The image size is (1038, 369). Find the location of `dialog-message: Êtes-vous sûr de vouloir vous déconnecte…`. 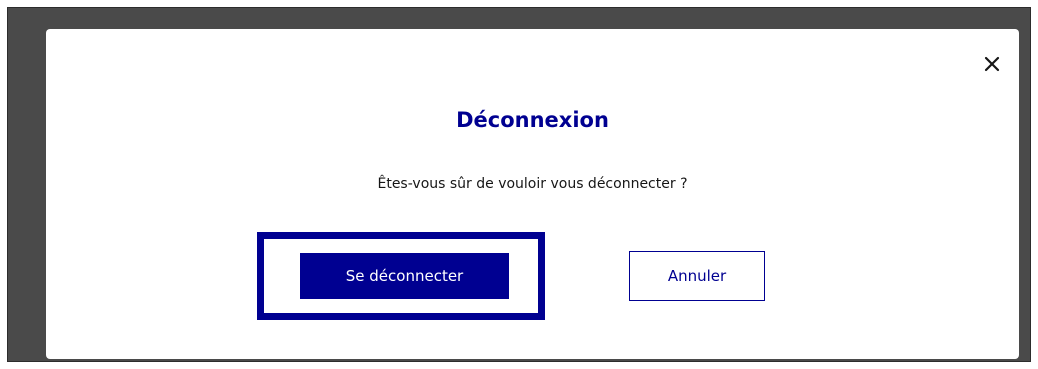

dialog-message: Êtes-vous sûr de vouloir vous déconnecte… is located at coordinates (532, 184).